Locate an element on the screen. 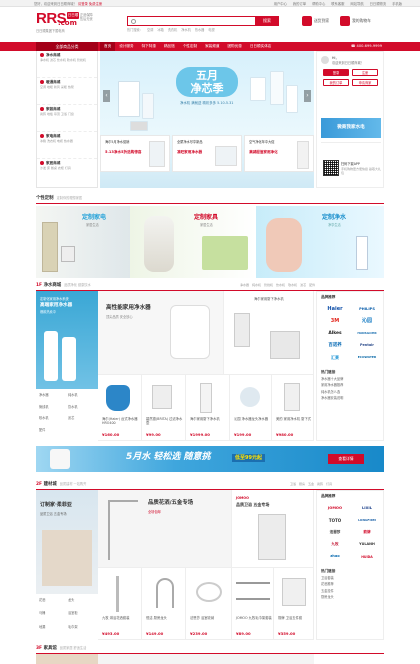  custom-card-furniture: 定制家具 家居生活 is located at coordinates (193, 242).